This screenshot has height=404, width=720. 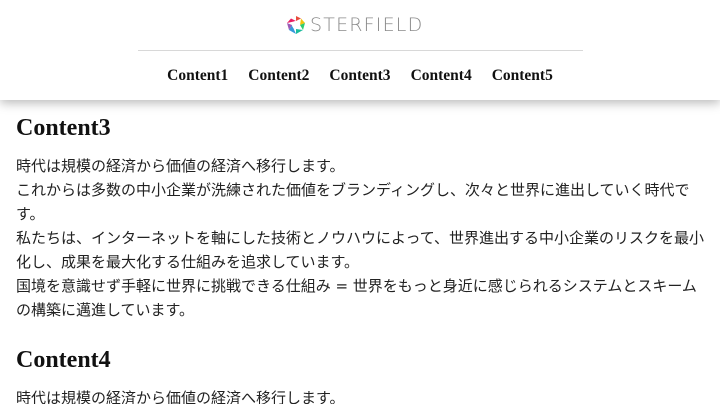 I want to click on nav-link-content5: Content5, so click(x=522, y=76).